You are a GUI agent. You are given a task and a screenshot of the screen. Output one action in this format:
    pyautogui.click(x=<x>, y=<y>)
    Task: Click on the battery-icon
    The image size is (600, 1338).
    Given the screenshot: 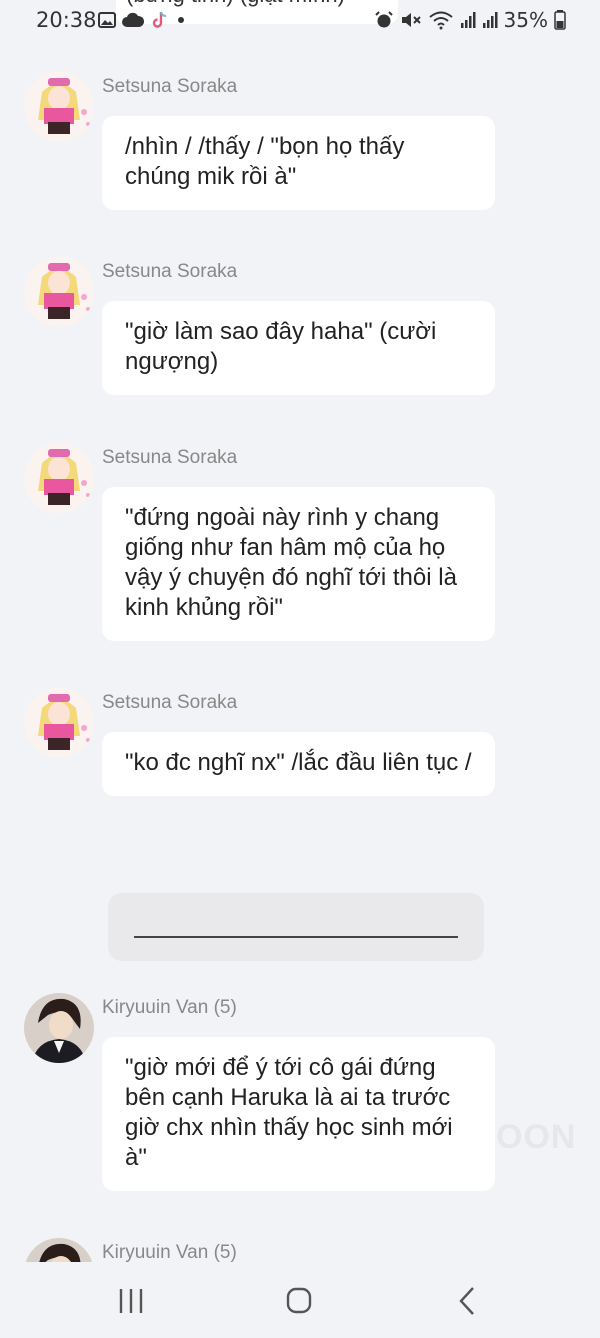 What is the action you would take?
    pyautogui.click(x=560, y=20)
    